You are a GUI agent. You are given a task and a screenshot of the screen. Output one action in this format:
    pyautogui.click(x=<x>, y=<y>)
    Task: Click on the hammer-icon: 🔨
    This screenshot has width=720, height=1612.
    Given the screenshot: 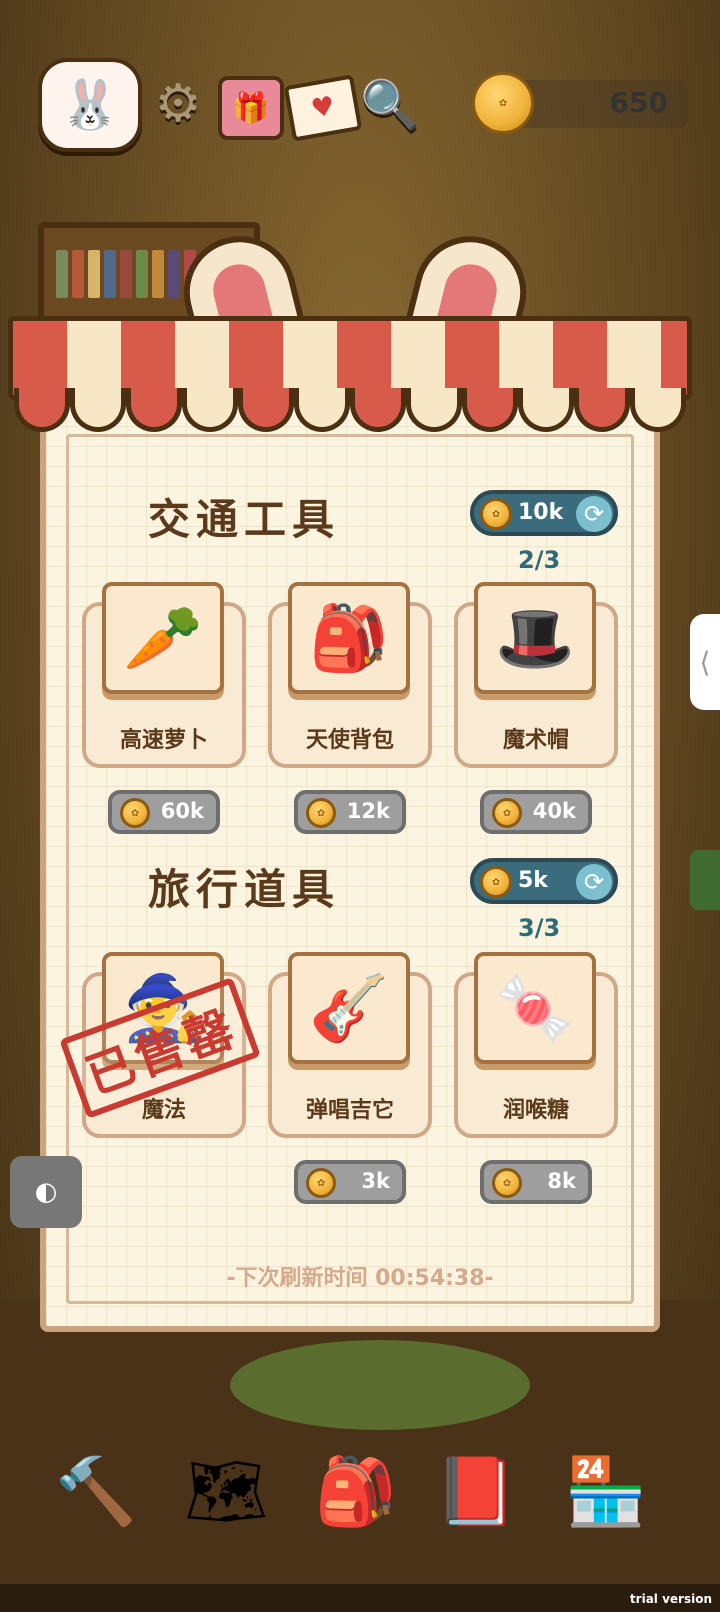 What is the action you would take?
    pyautogui.click(x=96, y=1491)
    